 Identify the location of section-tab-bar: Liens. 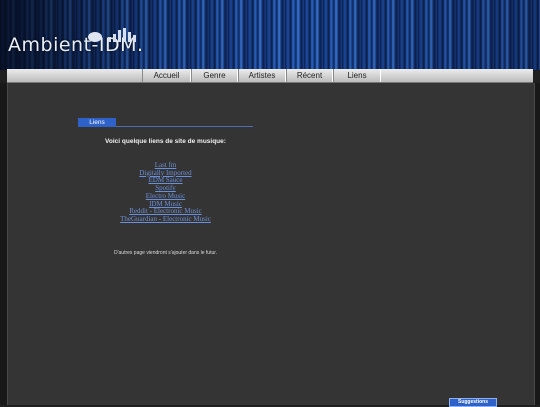
(165, 123).